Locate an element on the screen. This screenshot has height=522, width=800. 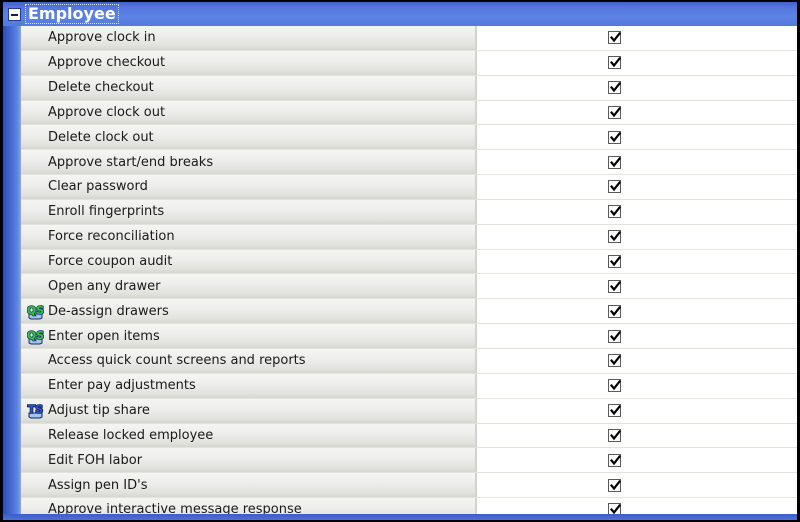
table-row: Enroll fingerprints is located at coordinates (409, 212).